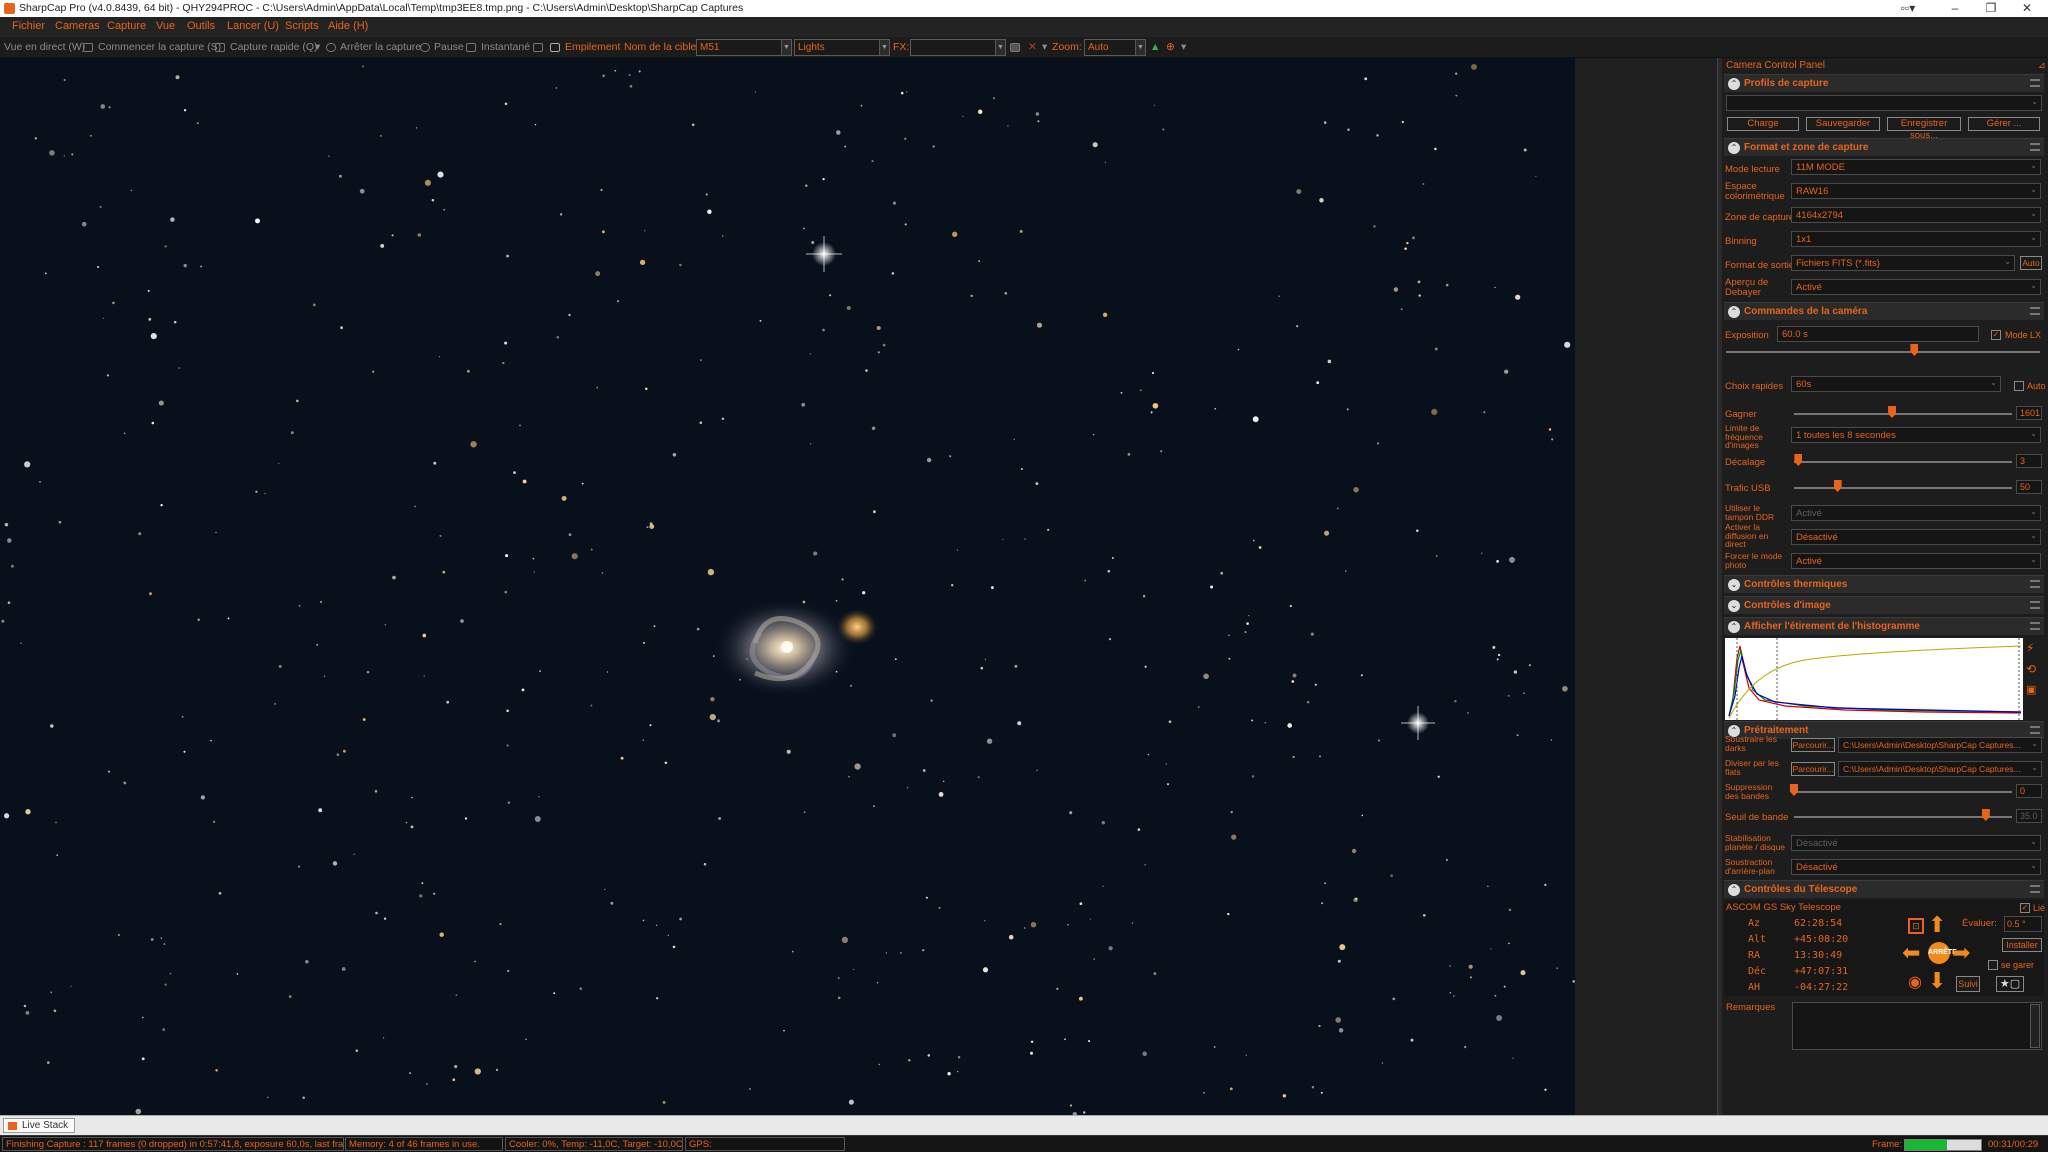 This screenshot has height=1152, width=2048. I want to click on north-arrow-icon: ⬆, so click(1937, 925).